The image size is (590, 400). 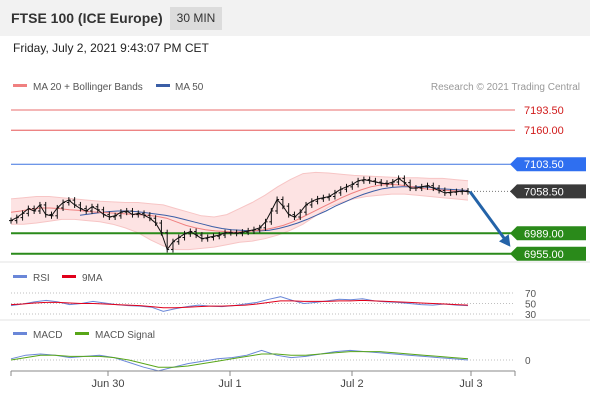 I want to click on x-tick-label: Jul 2, so click(x=351, y=384).